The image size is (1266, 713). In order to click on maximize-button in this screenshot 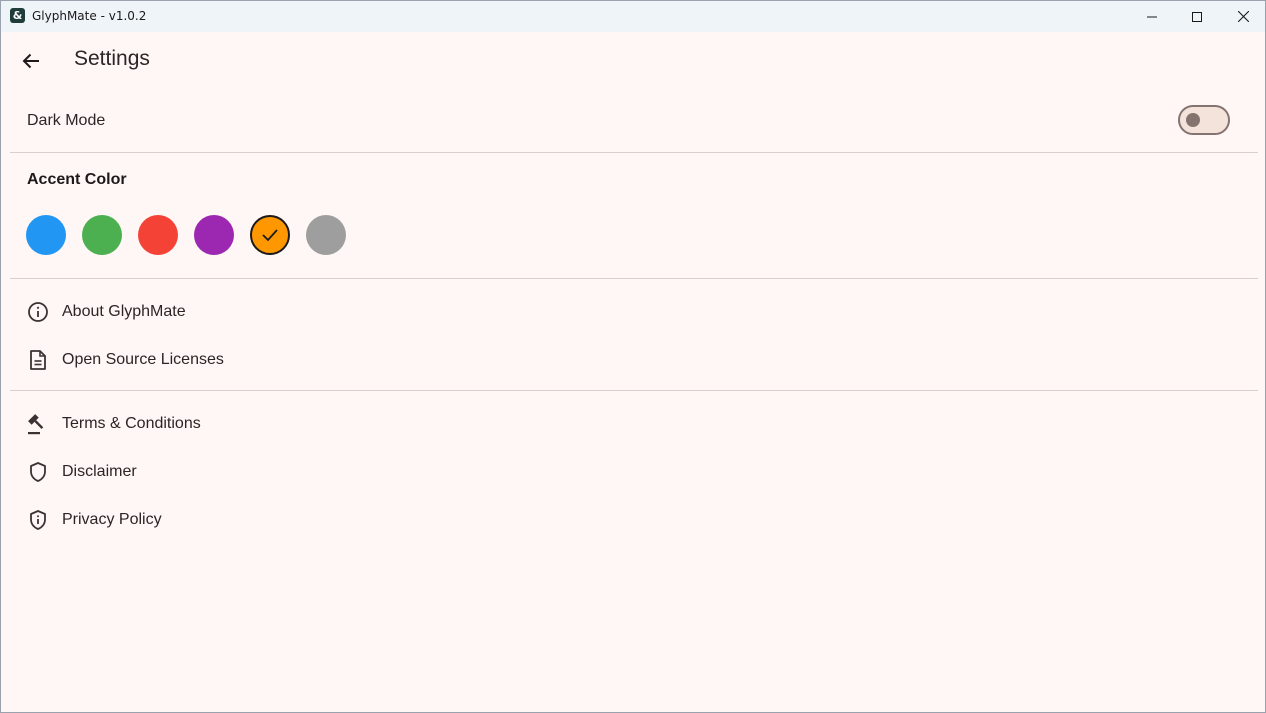, I will do `click(1197, 16)`.